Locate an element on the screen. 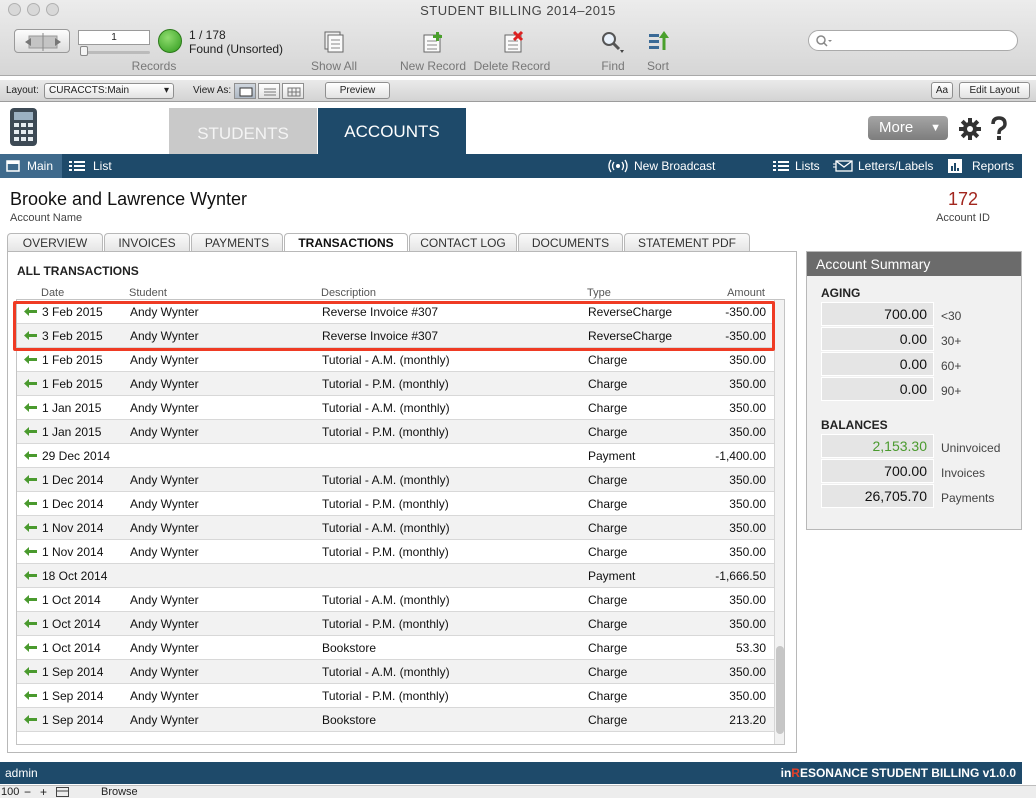 This screenshot has width=1036, height=798. view-as-list-button is located at coordinates (269, 91).